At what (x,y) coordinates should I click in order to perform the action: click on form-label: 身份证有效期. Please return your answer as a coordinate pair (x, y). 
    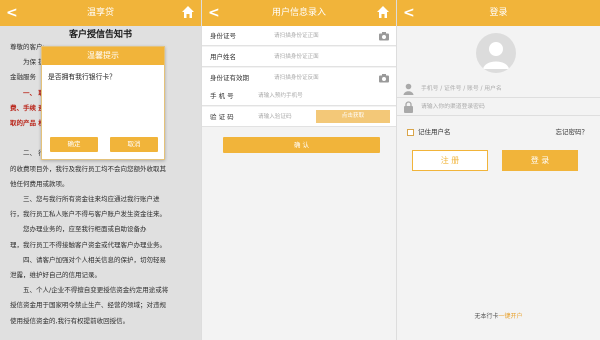
    Looking at the image, I should click on (229, 78).